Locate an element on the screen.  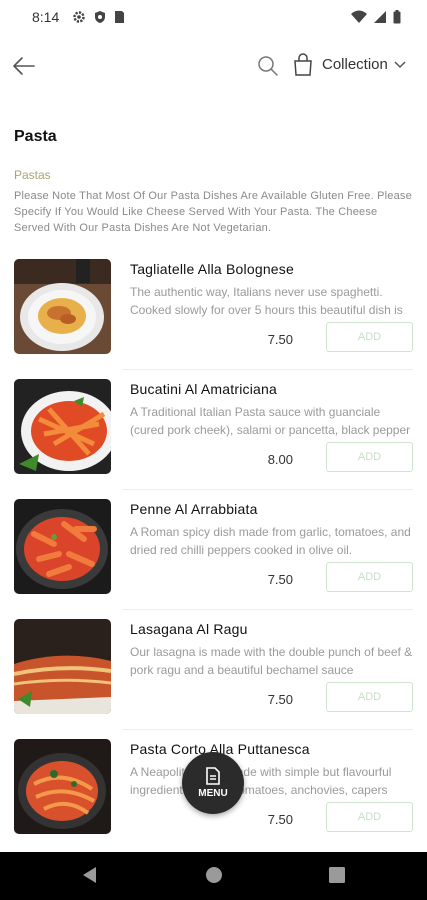
bucatini-photo is located at coordinates (62, 426).